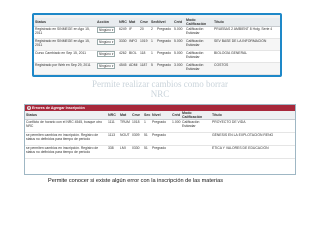 The image size is (320, 240). Describe the element at coordinates (133, 56) in the screenshot. I see `mat-cell: BIOL` at that location.